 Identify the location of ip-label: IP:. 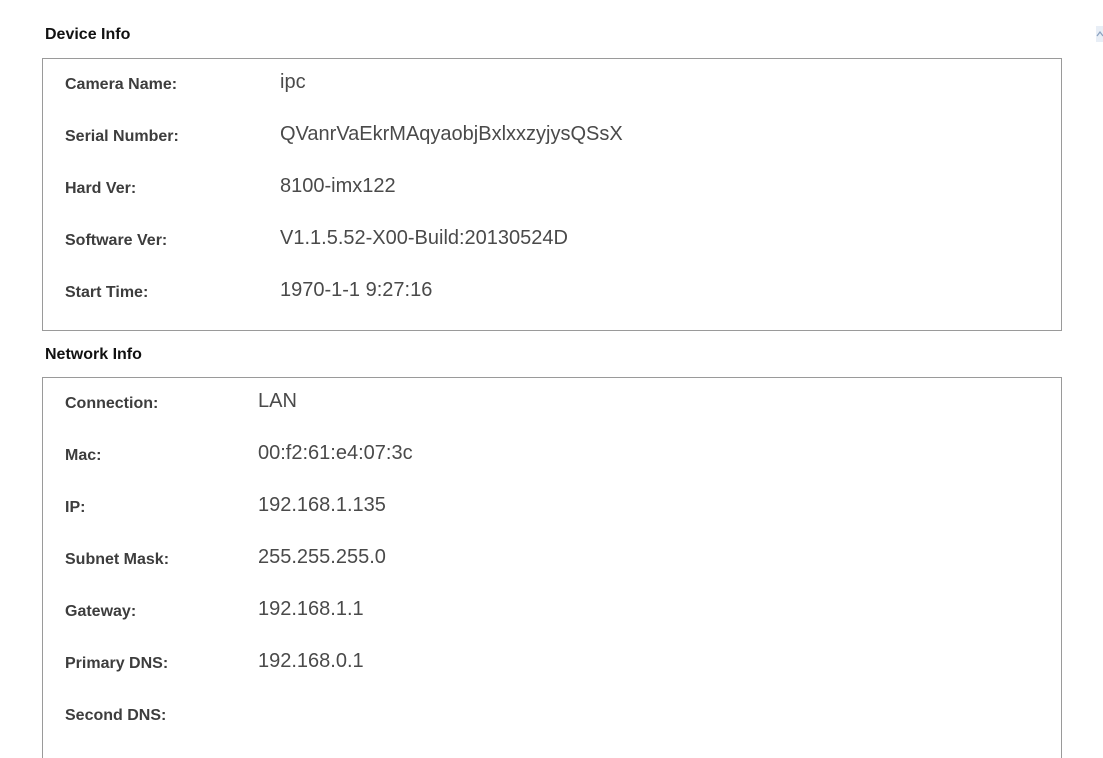
(75, 507).